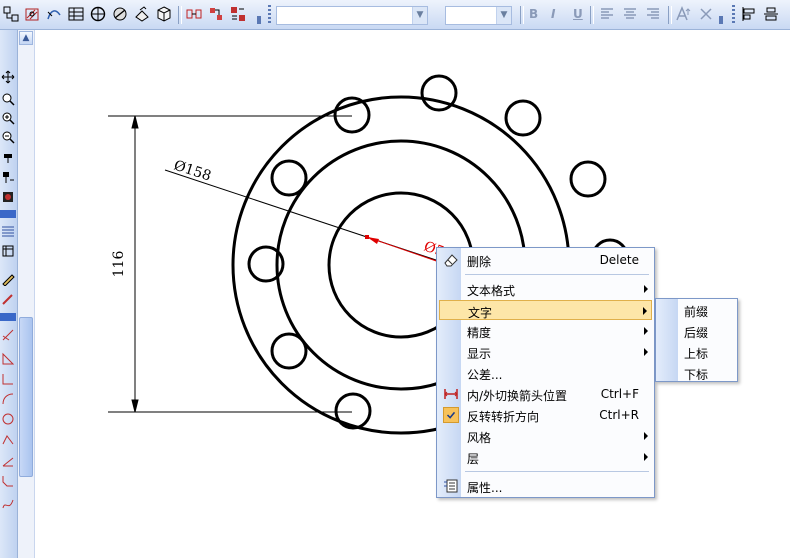 The width and height of the screenshot is (790, 558). I want to click on eraser-icon, so click(451, 260).